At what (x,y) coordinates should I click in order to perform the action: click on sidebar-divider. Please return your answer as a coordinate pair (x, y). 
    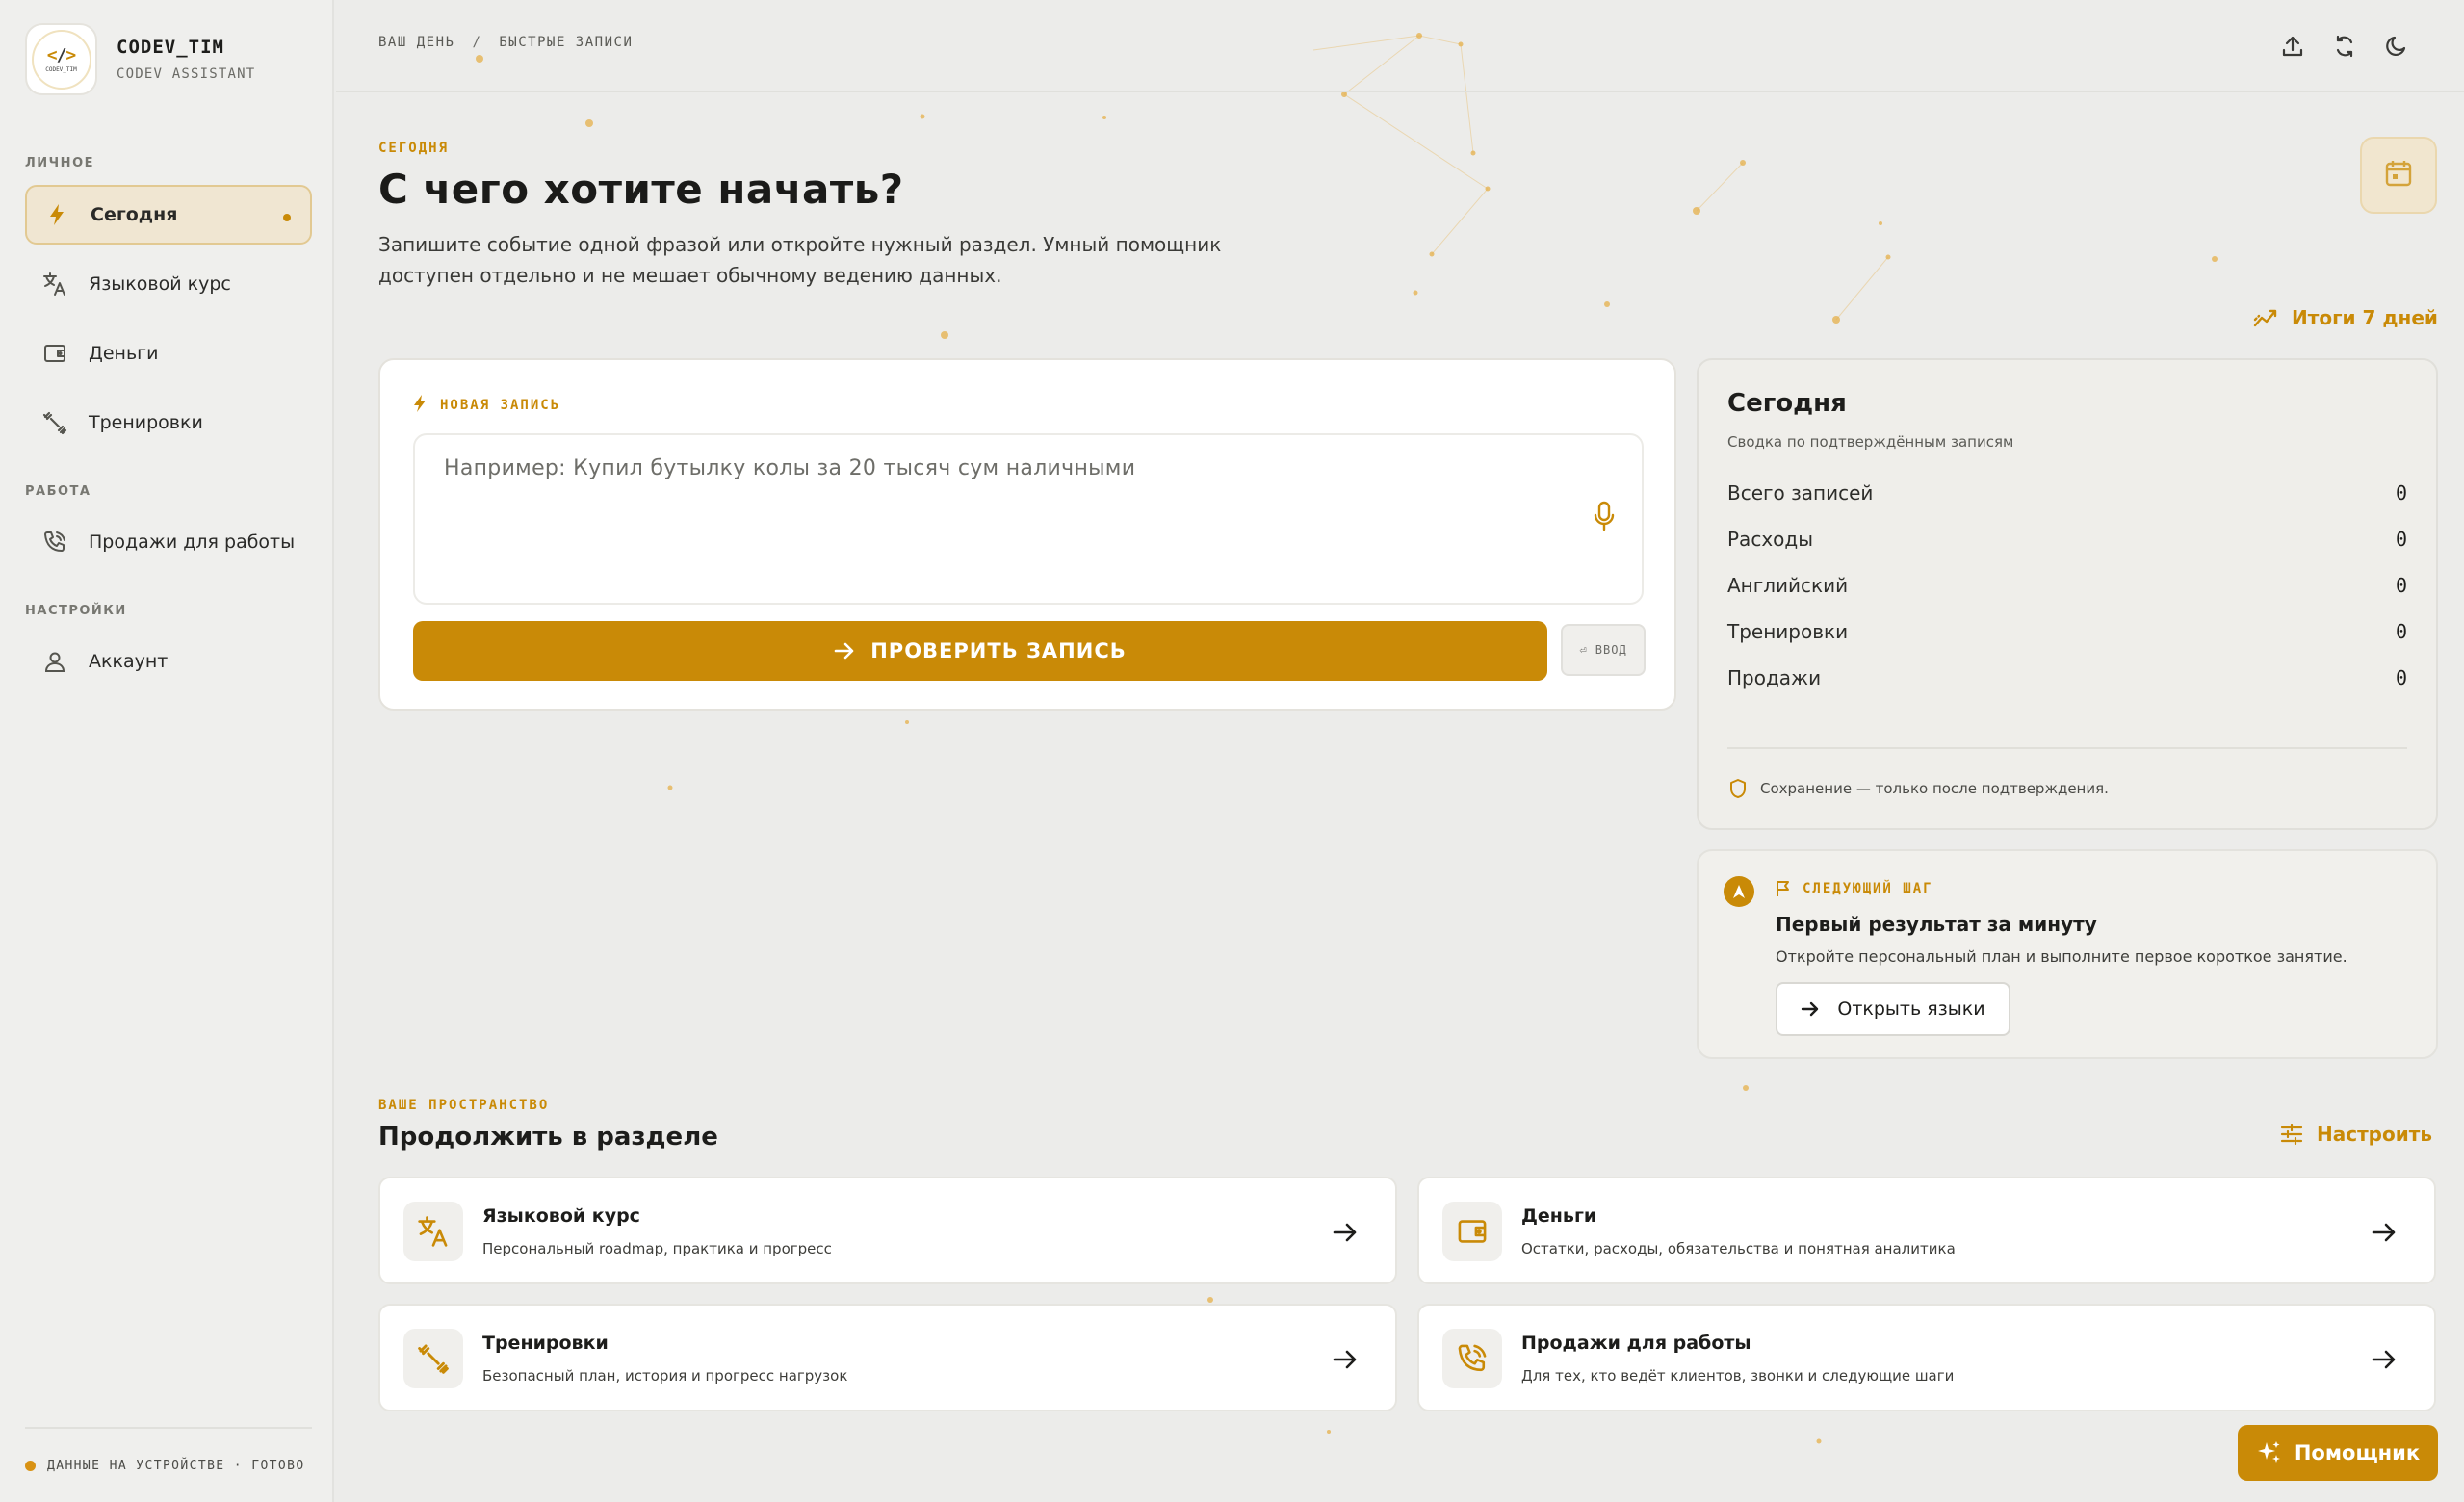
    Looking at the image, I should click on (168, 1428).